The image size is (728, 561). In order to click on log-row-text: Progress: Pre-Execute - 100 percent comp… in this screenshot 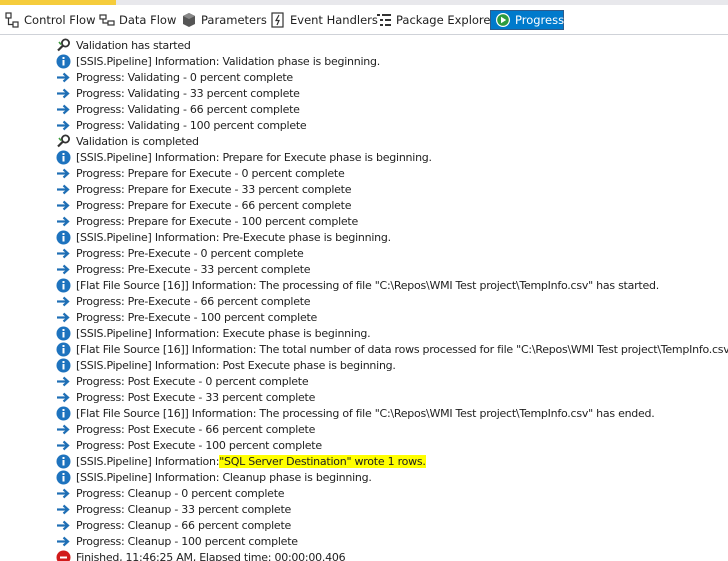, I will do `click(197, 317)`.